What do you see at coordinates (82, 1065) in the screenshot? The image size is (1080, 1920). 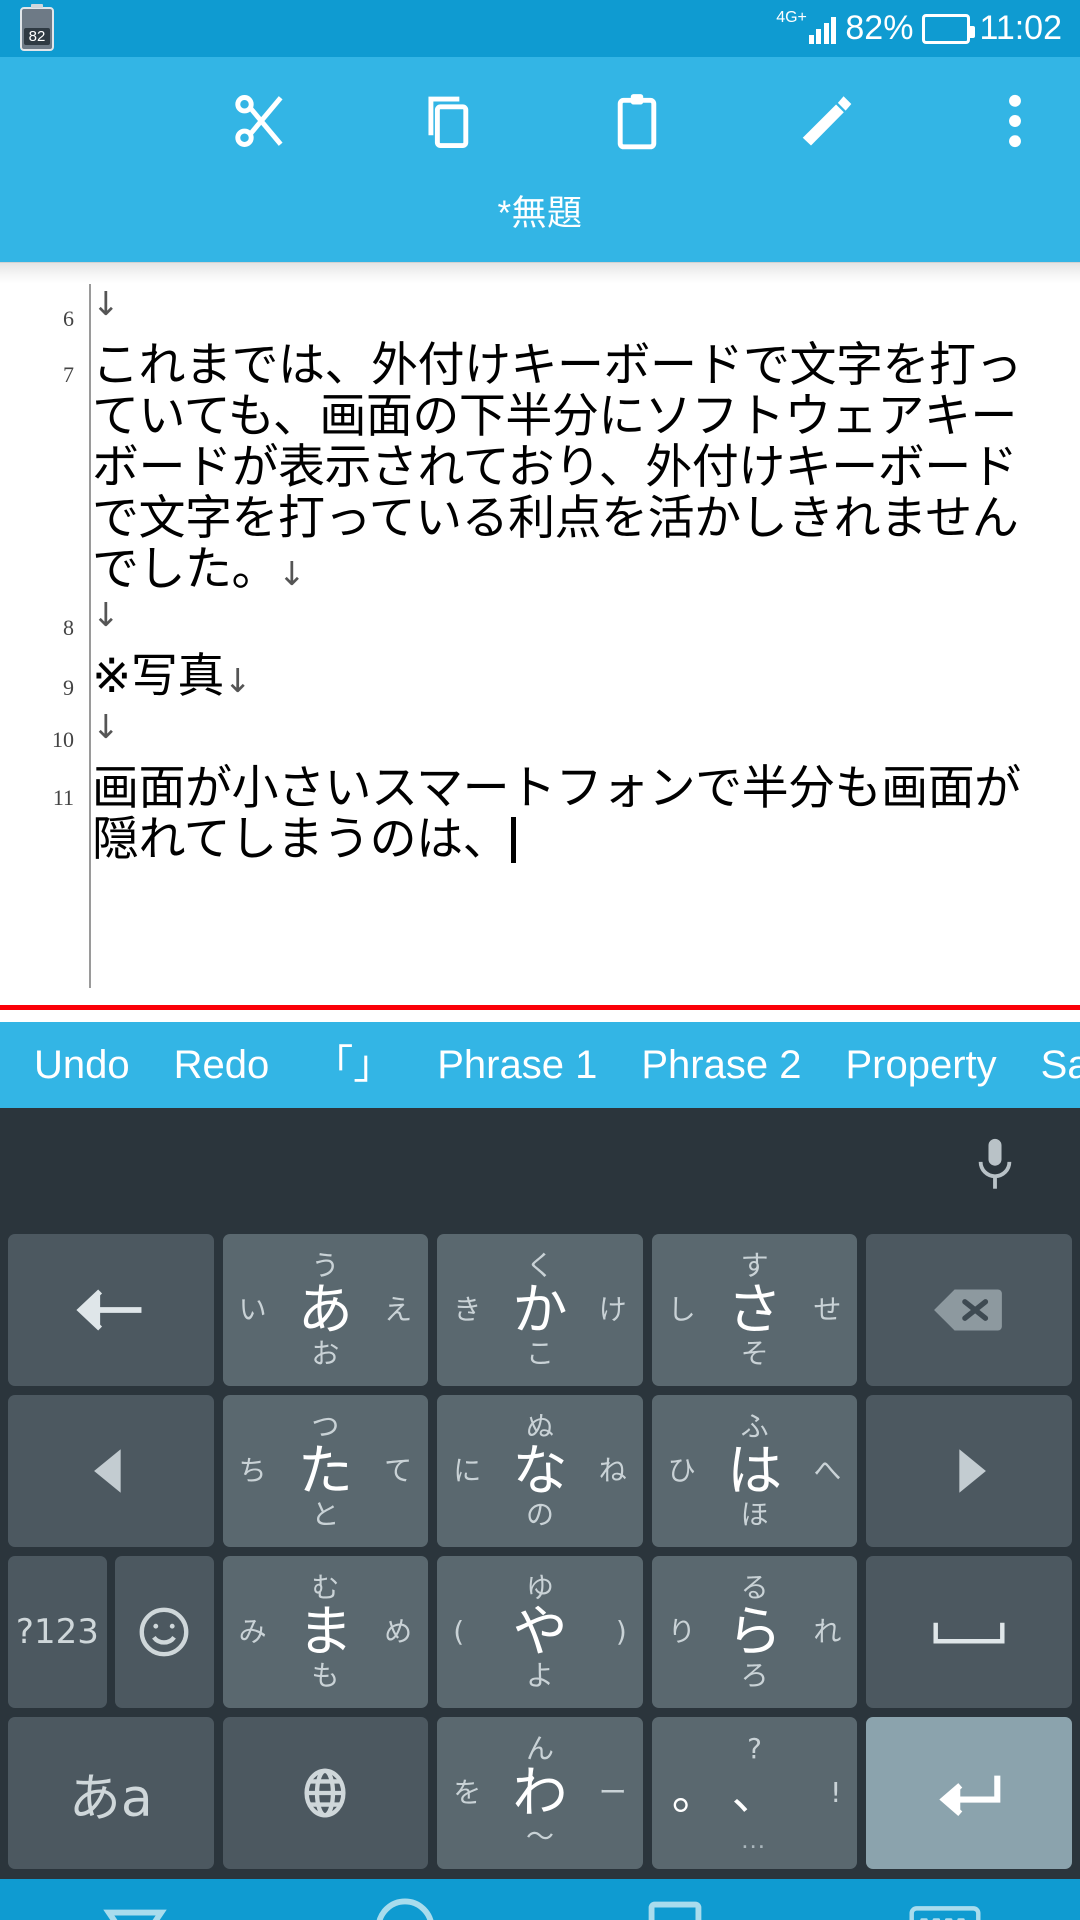 I see `undo-button: Undo` at bounding box center [82, 1065].